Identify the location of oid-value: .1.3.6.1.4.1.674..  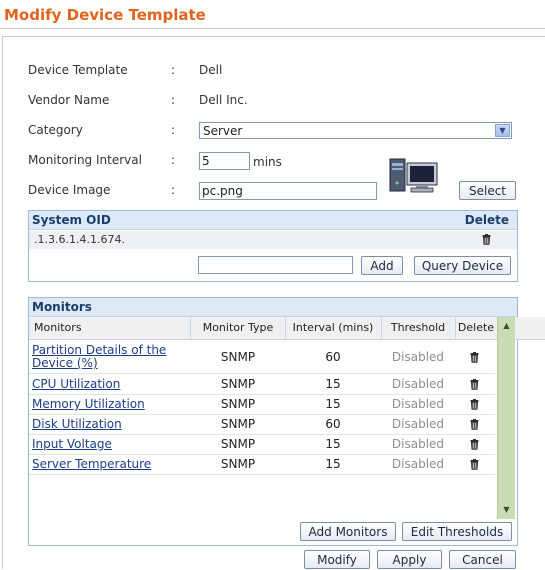
(79, 239).